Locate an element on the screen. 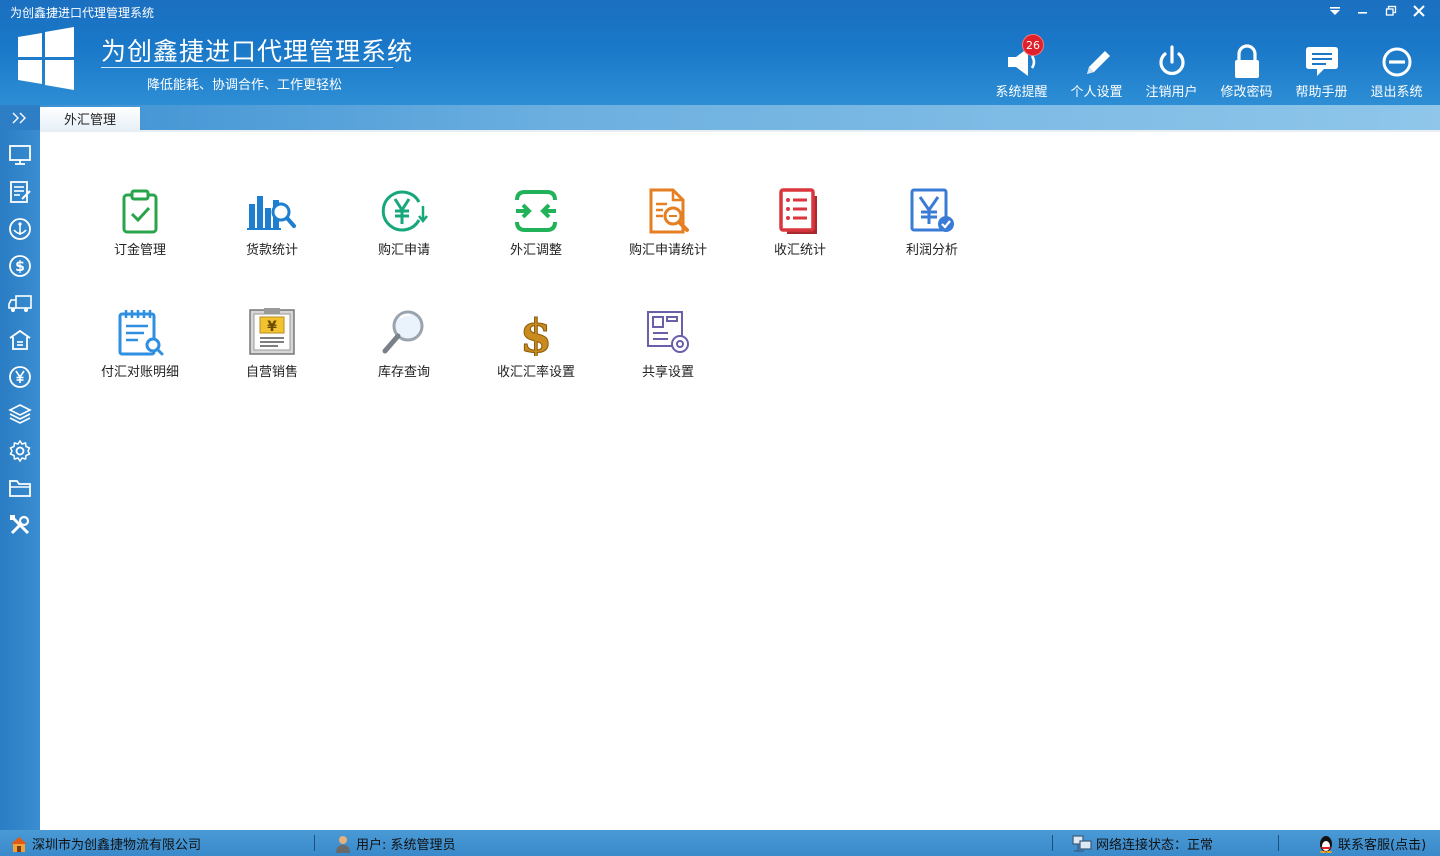  module-forex-purchase-apply: 购汇申请 is located at coordinates (404, 228).